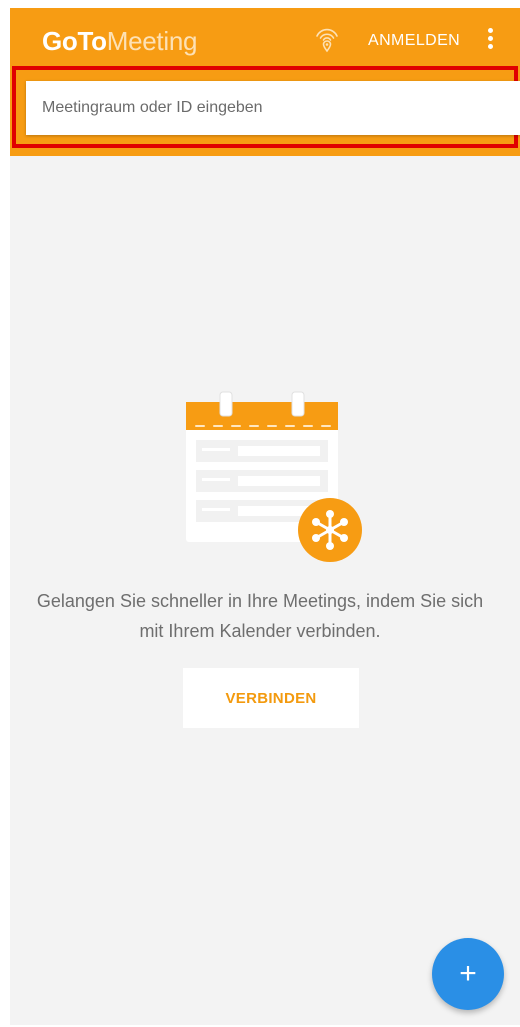 The image size is (520, 1027). What do you see at coordinates (74, 41) in the screenshot?
I see `logo-bold-text: GoTo` at bounding box center [74, 41].